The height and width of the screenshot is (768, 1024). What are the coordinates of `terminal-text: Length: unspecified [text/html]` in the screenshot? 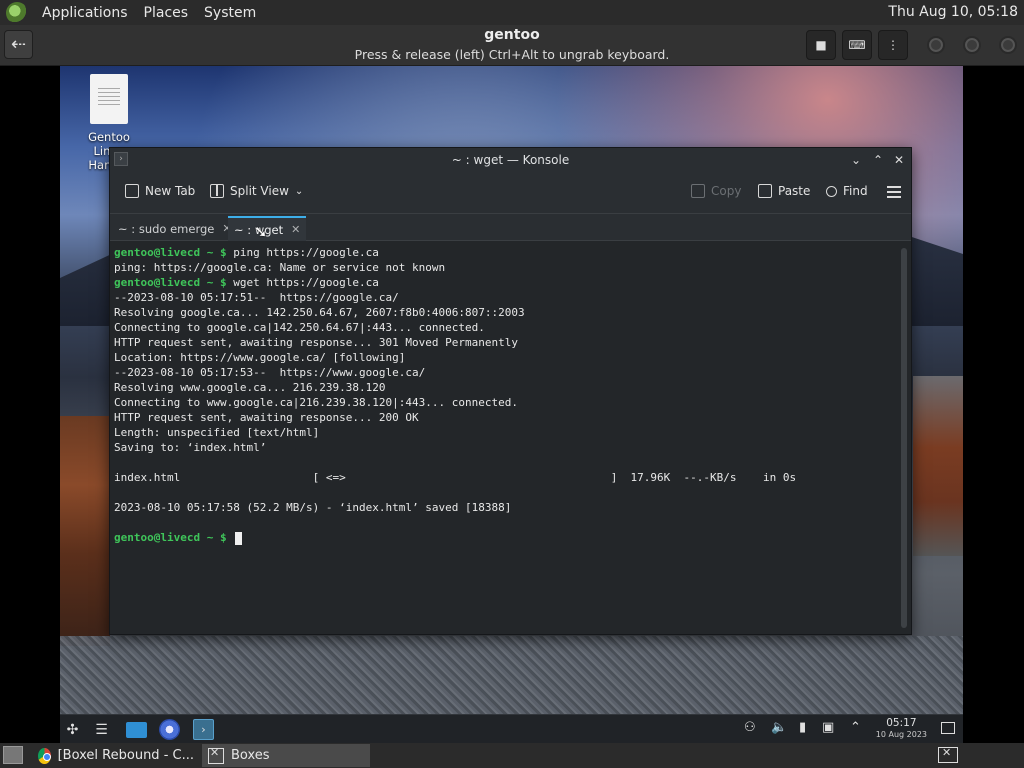 It's located at (217, 432).